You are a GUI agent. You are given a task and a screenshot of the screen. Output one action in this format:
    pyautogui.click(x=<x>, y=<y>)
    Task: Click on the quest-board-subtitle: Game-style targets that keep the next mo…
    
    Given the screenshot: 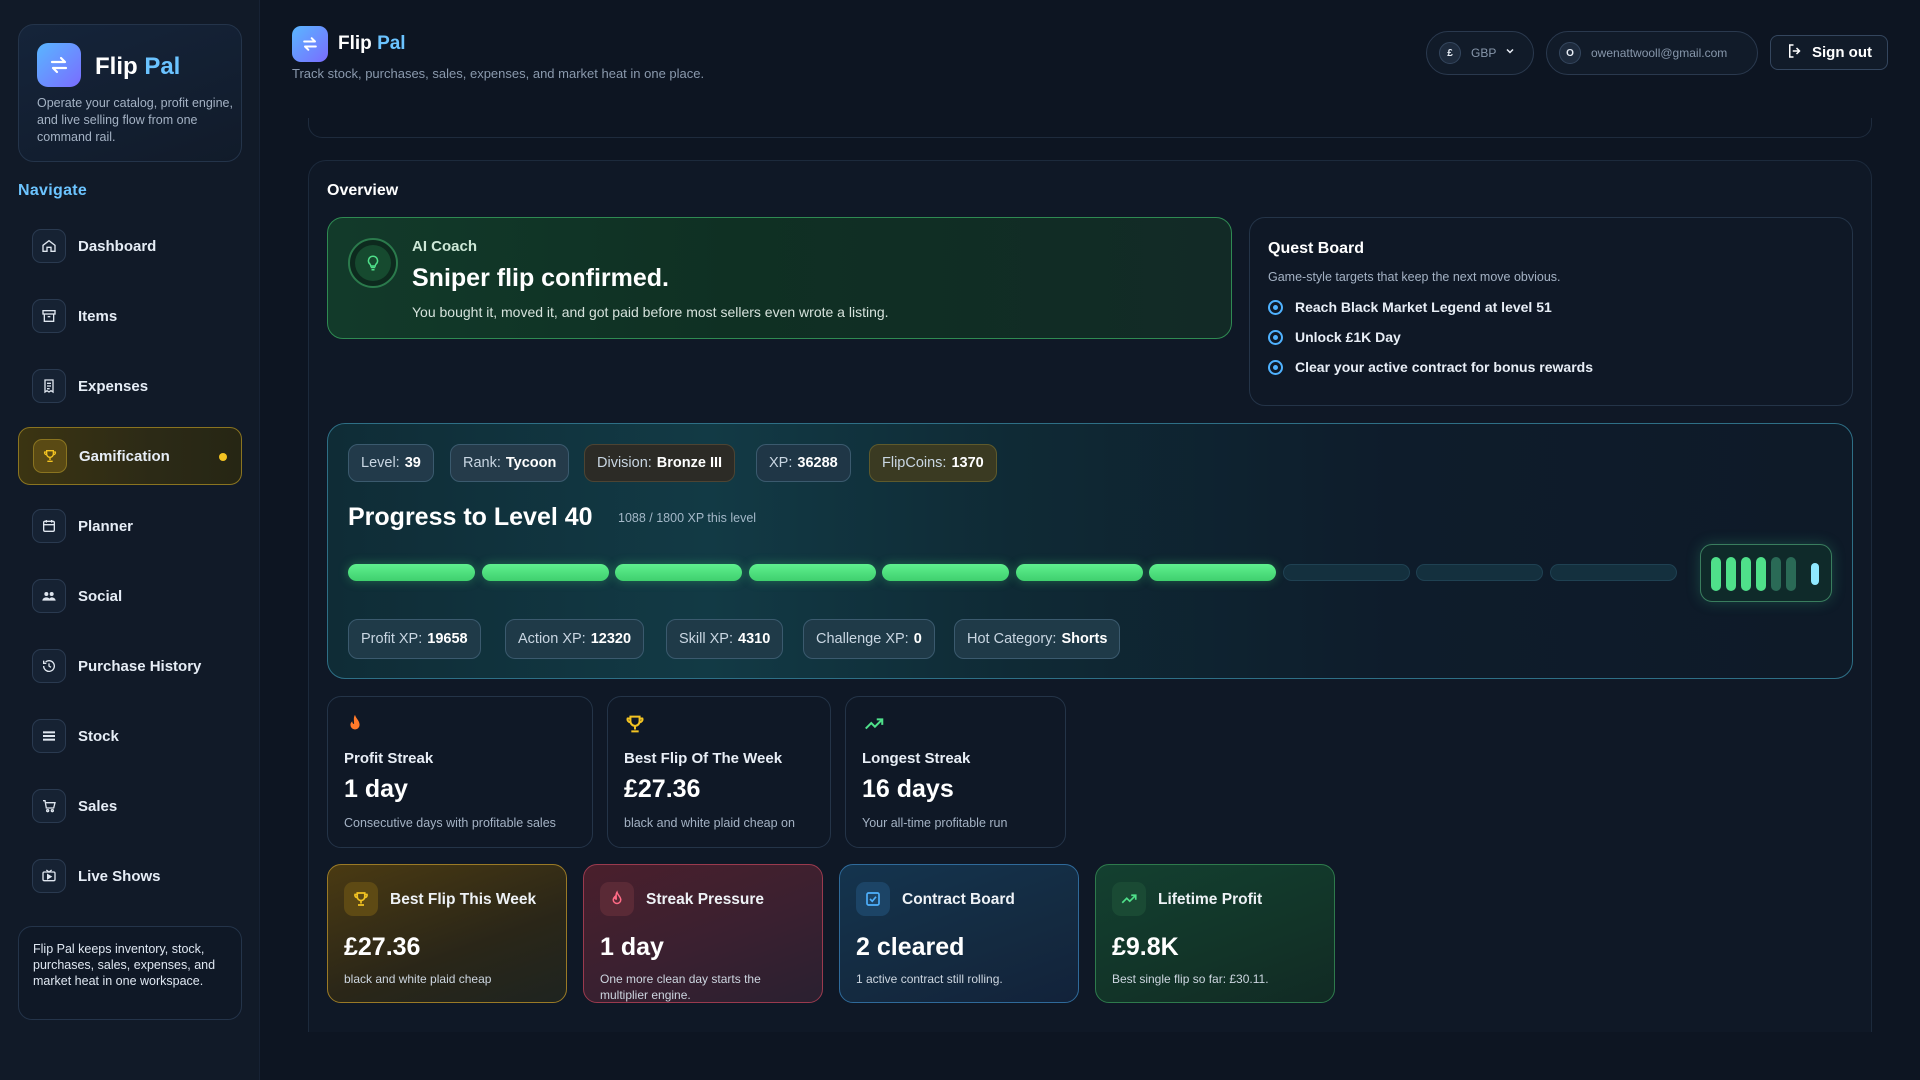 What is the action you would take?
    pyautogui.click(x=1414, y=277)
    